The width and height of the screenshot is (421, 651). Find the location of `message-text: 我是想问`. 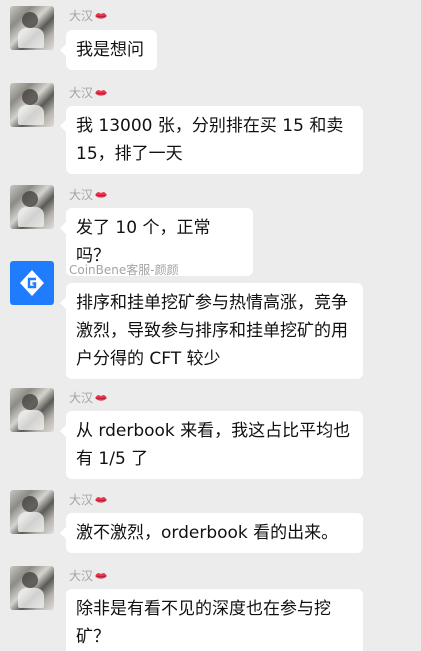

message-text: 我是想问 is located at coordinates (110, 50).